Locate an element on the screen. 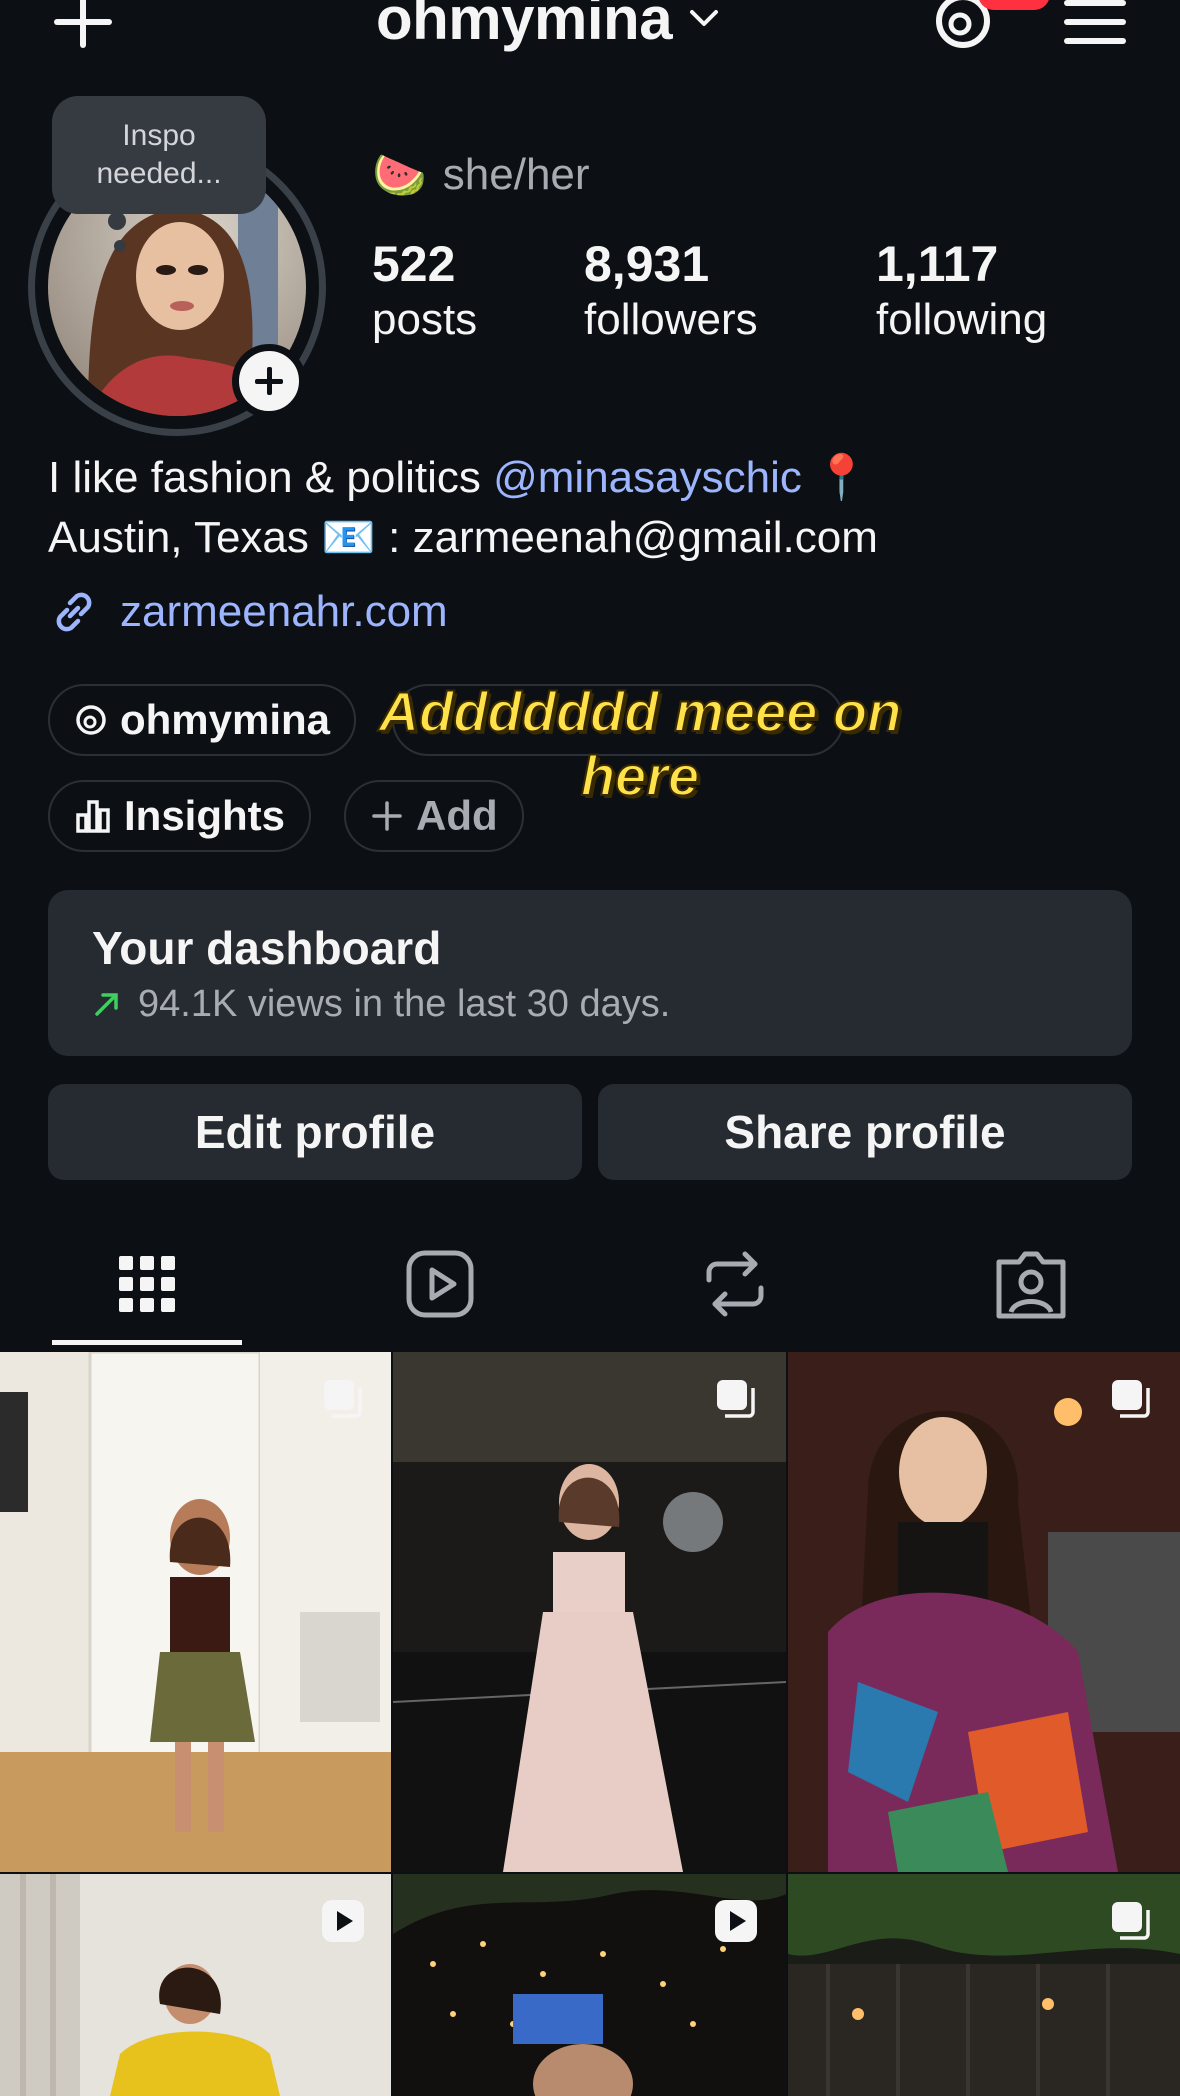 This screenshot has width=1180, height=2096. top-bar: ohmymina is located at coordinates (590, 35).